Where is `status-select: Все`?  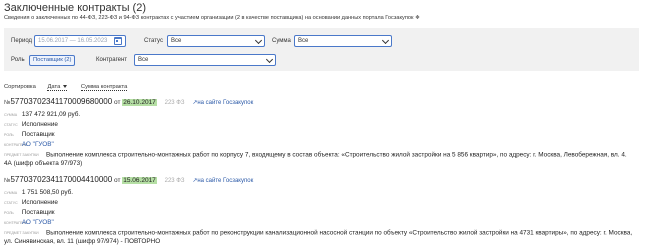
status-select: Все is located at coordinates (216, 41).